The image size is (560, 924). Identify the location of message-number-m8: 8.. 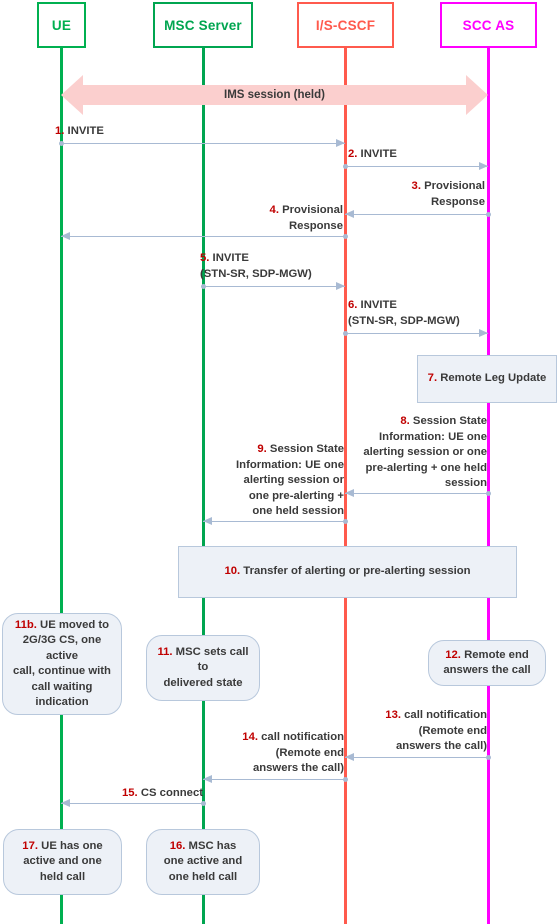
(405, 421).